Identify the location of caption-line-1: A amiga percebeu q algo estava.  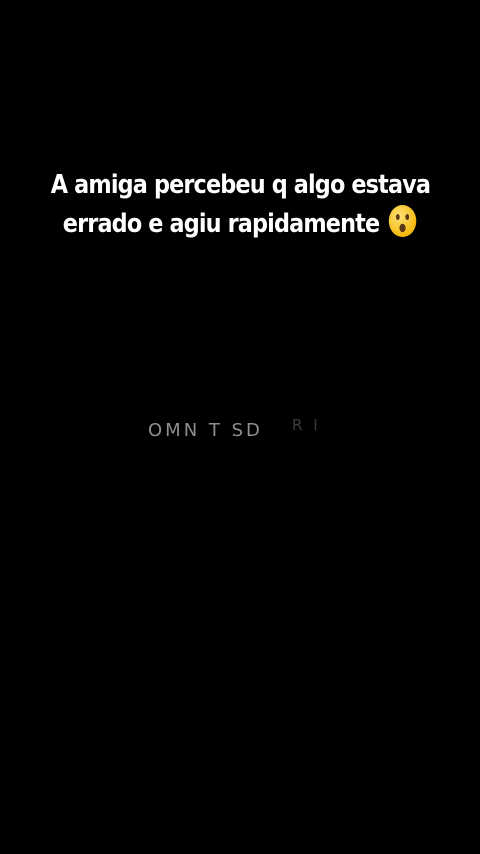
(240, 185).